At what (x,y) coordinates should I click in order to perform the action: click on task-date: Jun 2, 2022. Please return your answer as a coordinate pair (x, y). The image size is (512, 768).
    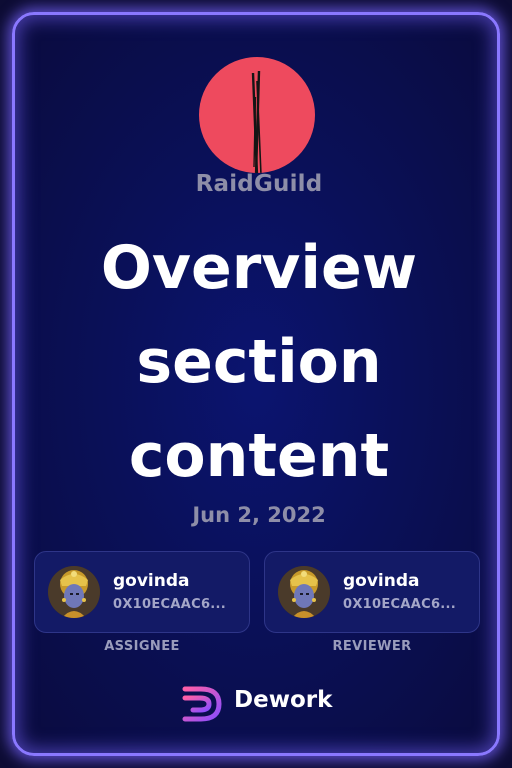
    Looking at the image, I should click on (259, 515).